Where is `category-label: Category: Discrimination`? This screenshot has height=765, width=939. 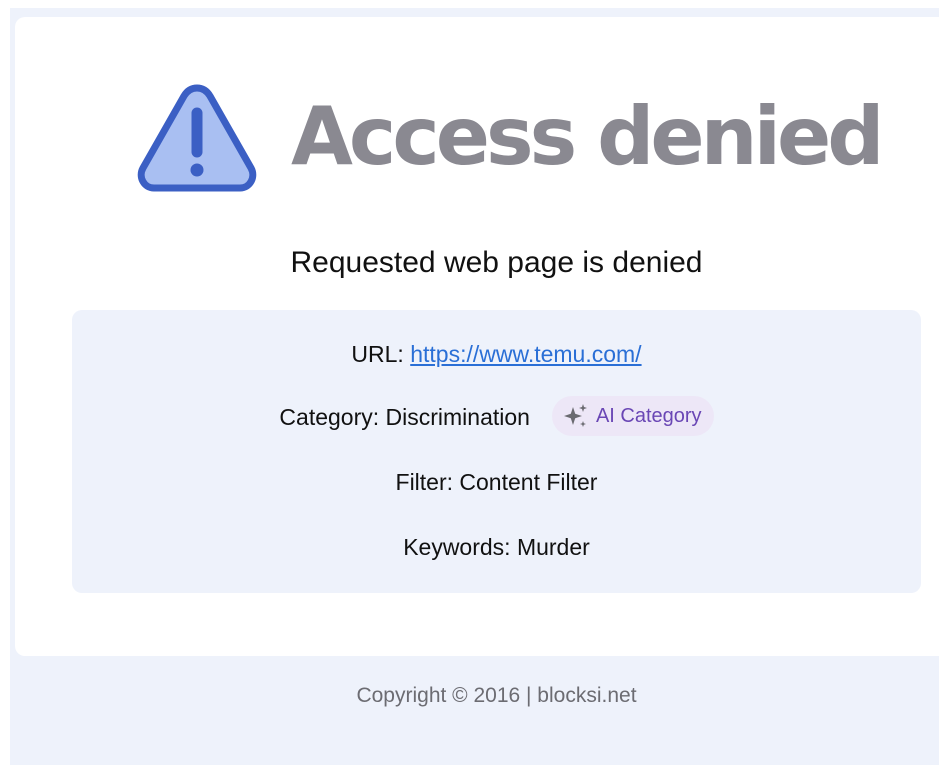 category-label: Category: Discrimination is located at coordinates (404, 417).